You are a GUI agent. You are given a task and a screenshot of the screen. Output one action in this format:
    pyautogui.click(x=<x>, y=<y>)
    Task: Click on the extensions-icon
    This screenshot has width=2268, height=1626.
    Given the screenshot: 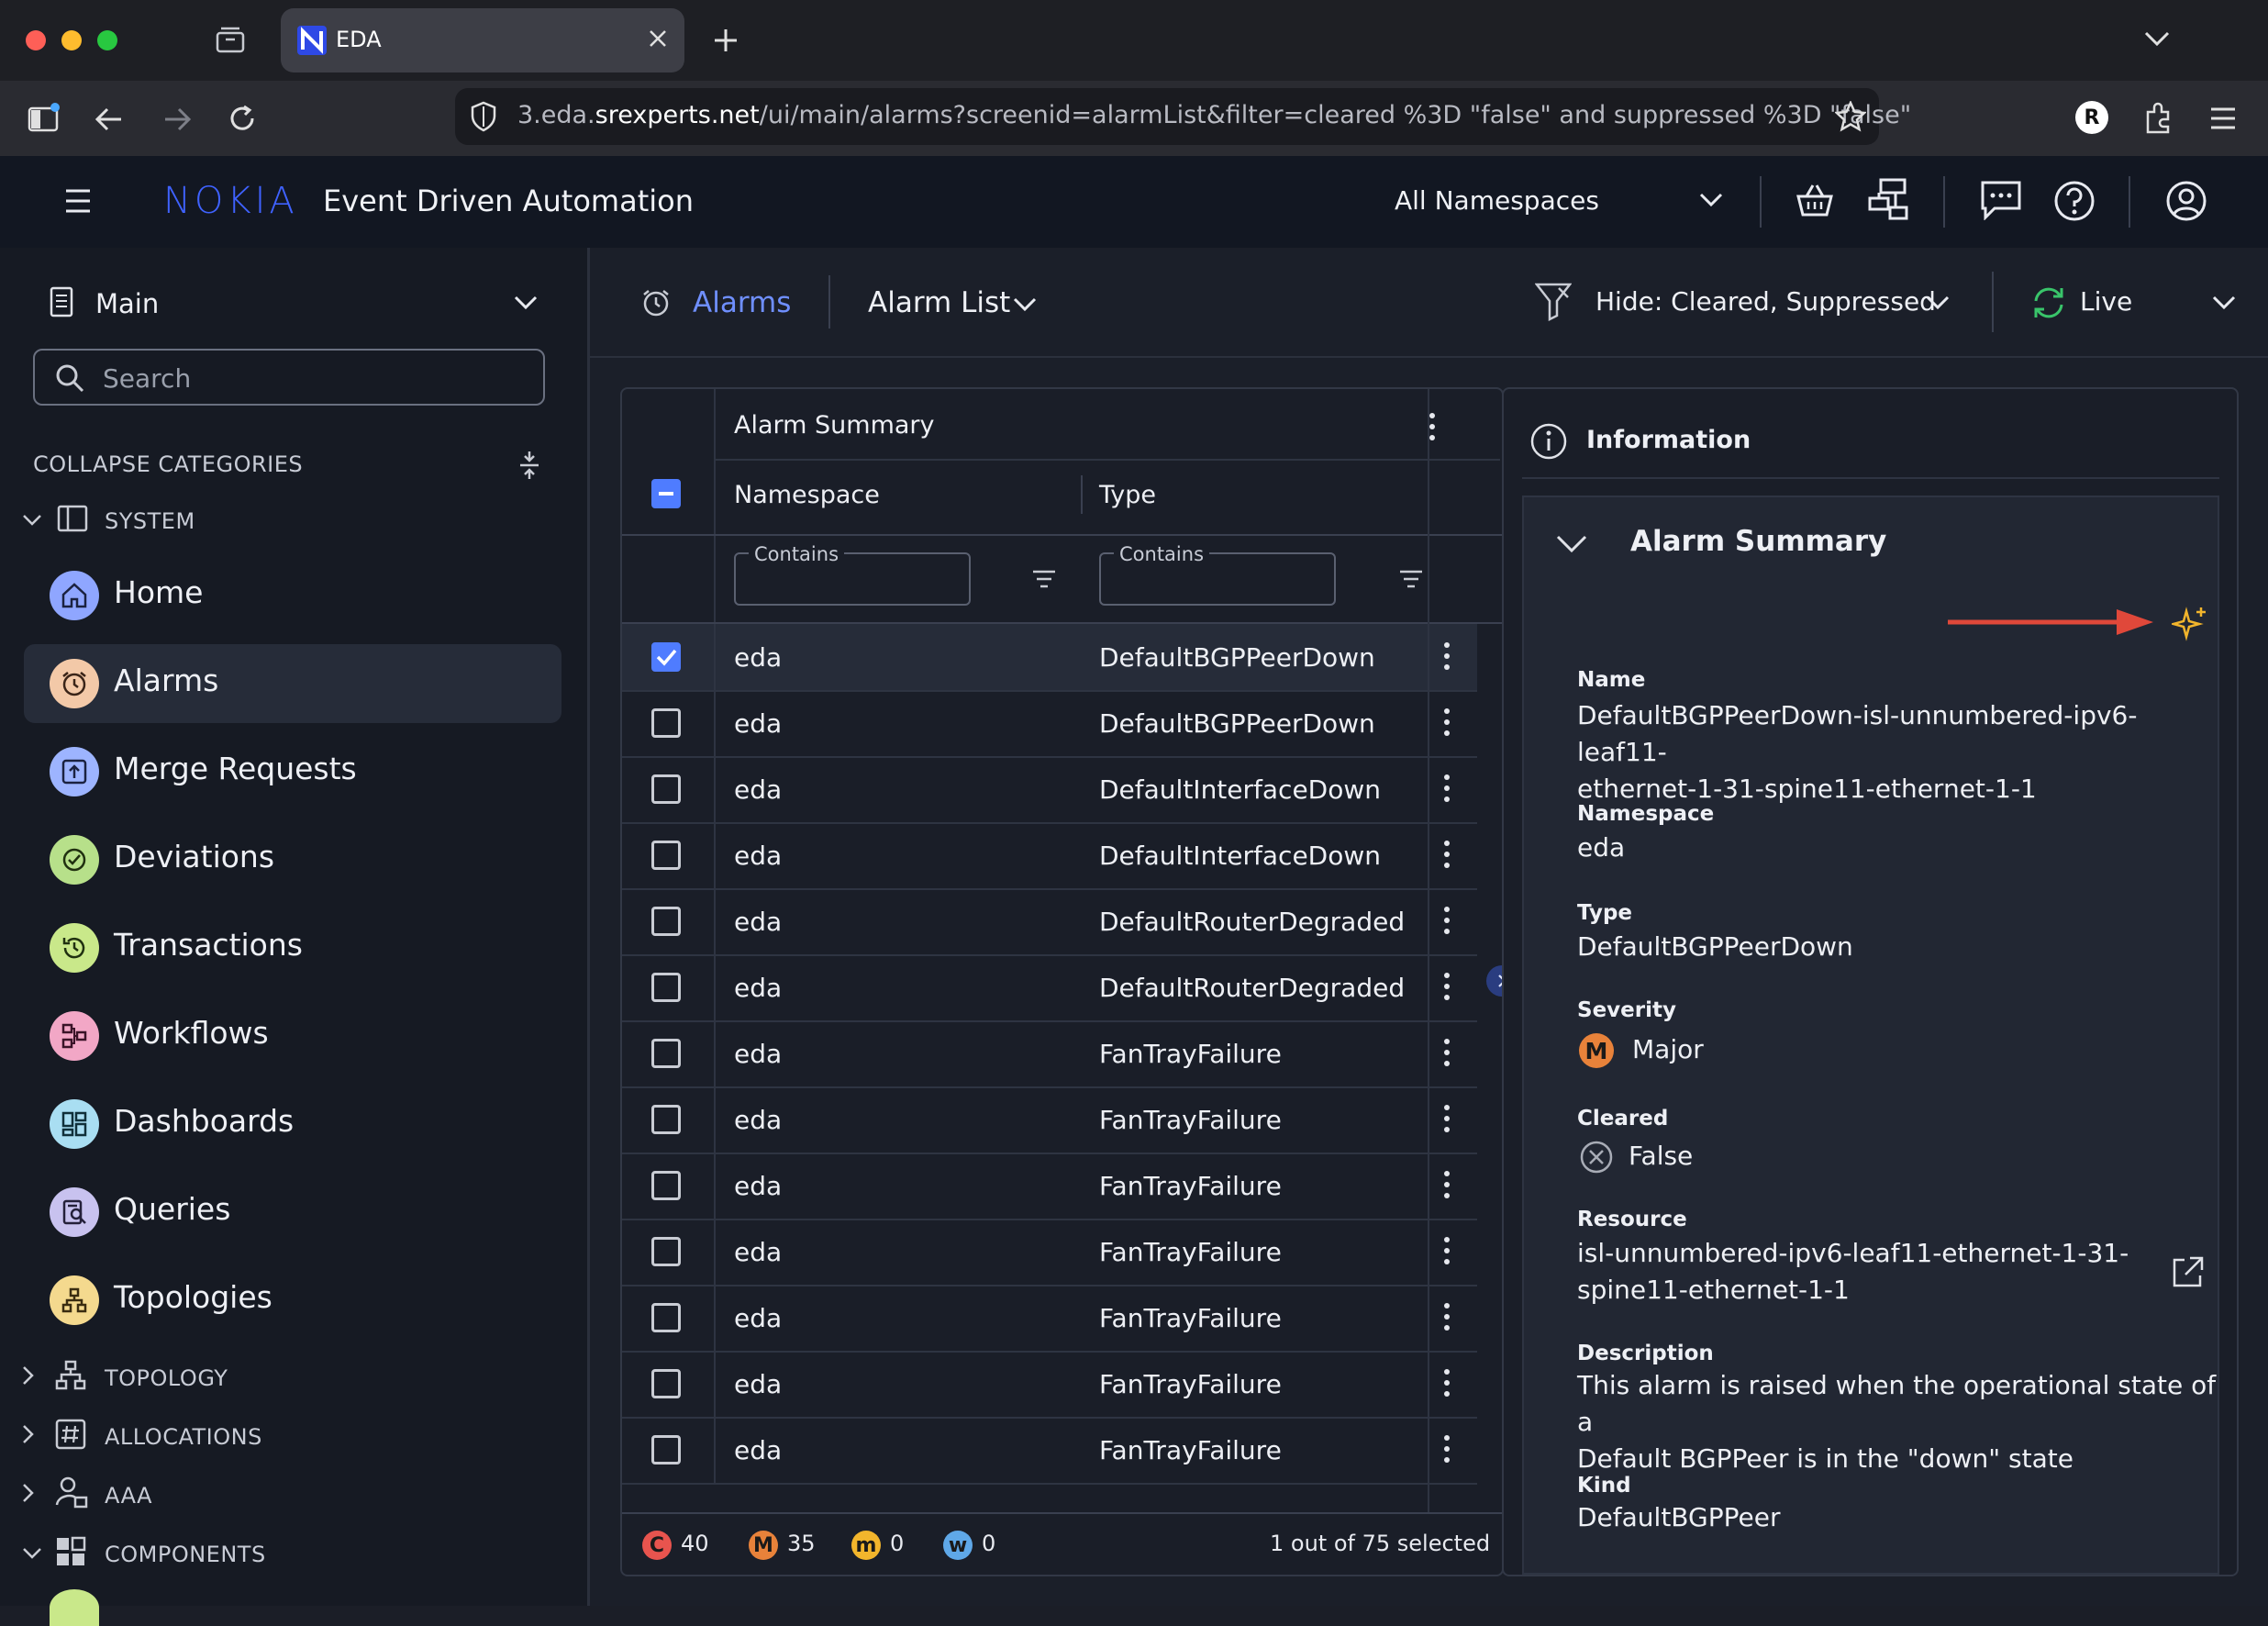 What is the action you would take?
    pyautogui.click(x=2158, y=117)
    